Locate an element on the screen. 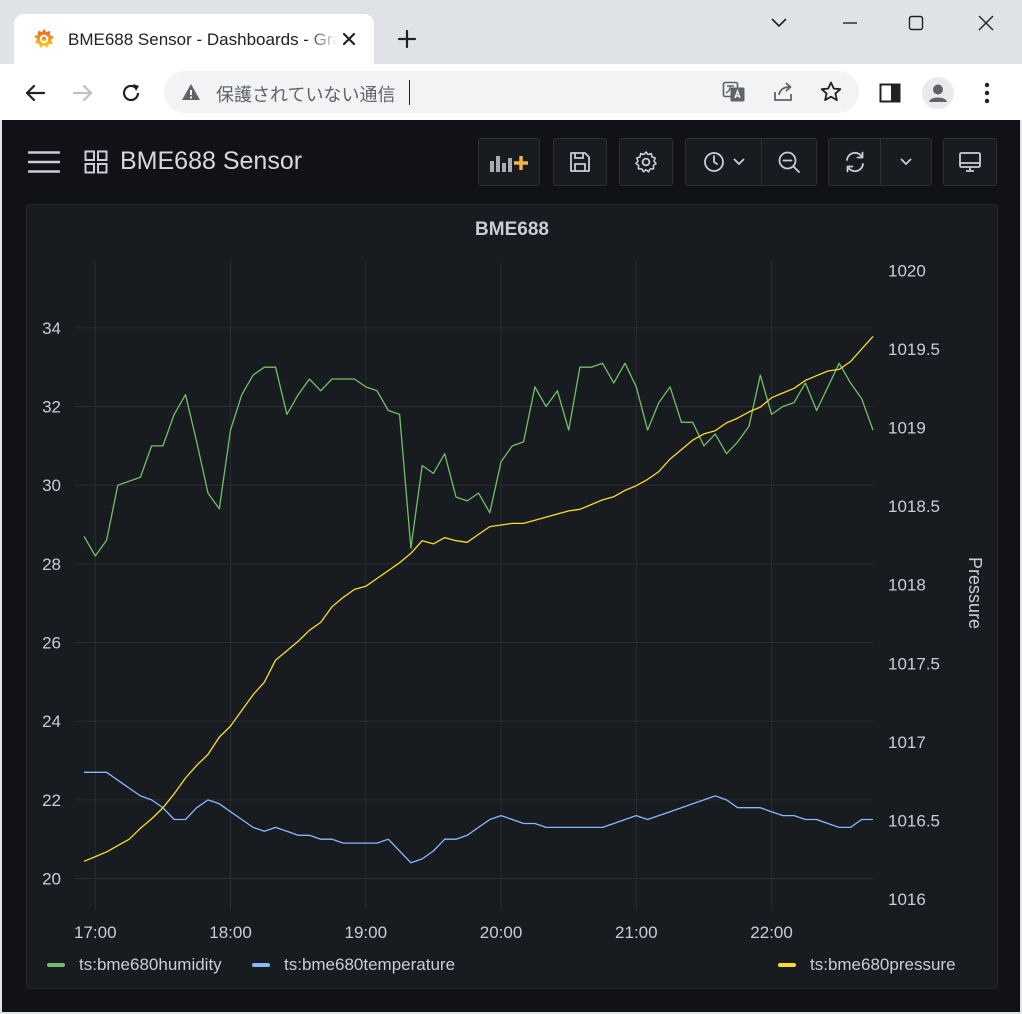 This screenshot has height=1014, width=1022. refresh-group is located at coordinates (880, 162).